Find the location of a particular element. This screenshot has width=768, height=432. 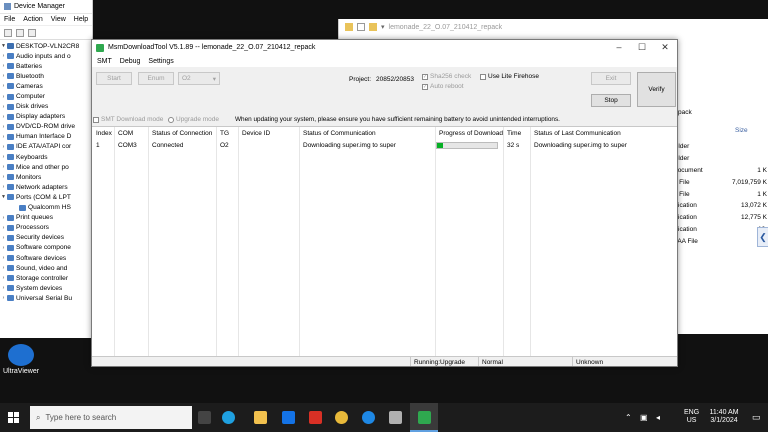

msm-taskbar-button is located at coordinates (424, 417).